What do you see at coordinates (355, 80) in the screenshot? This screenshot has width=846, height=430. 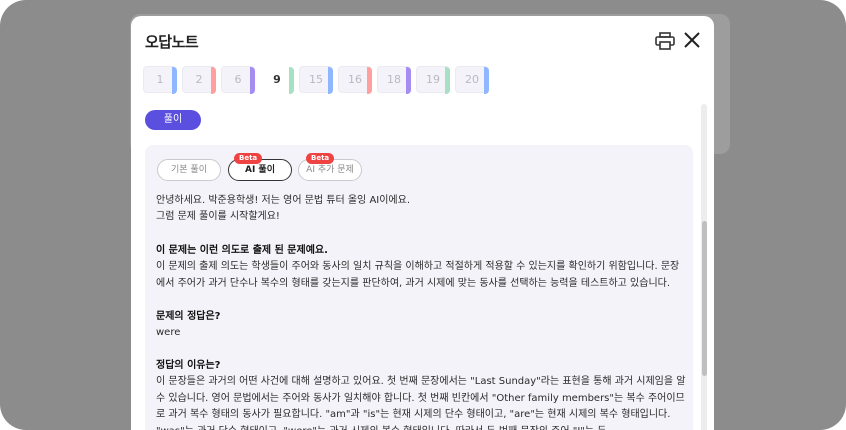 I see `question-chip: 16` at bounding box center [355, 80].